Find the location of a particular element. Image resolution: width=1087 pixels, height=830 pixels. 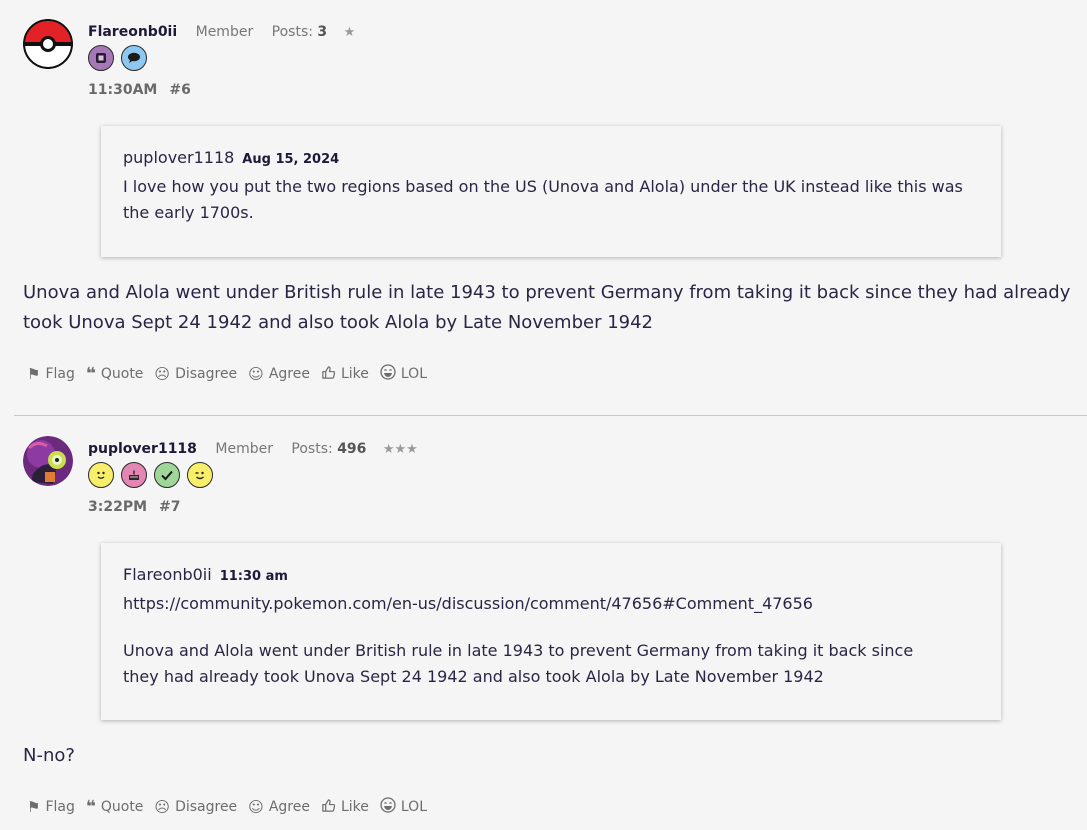

quote-date: Aug 15, 2024 is located at coordinates (290, 159).